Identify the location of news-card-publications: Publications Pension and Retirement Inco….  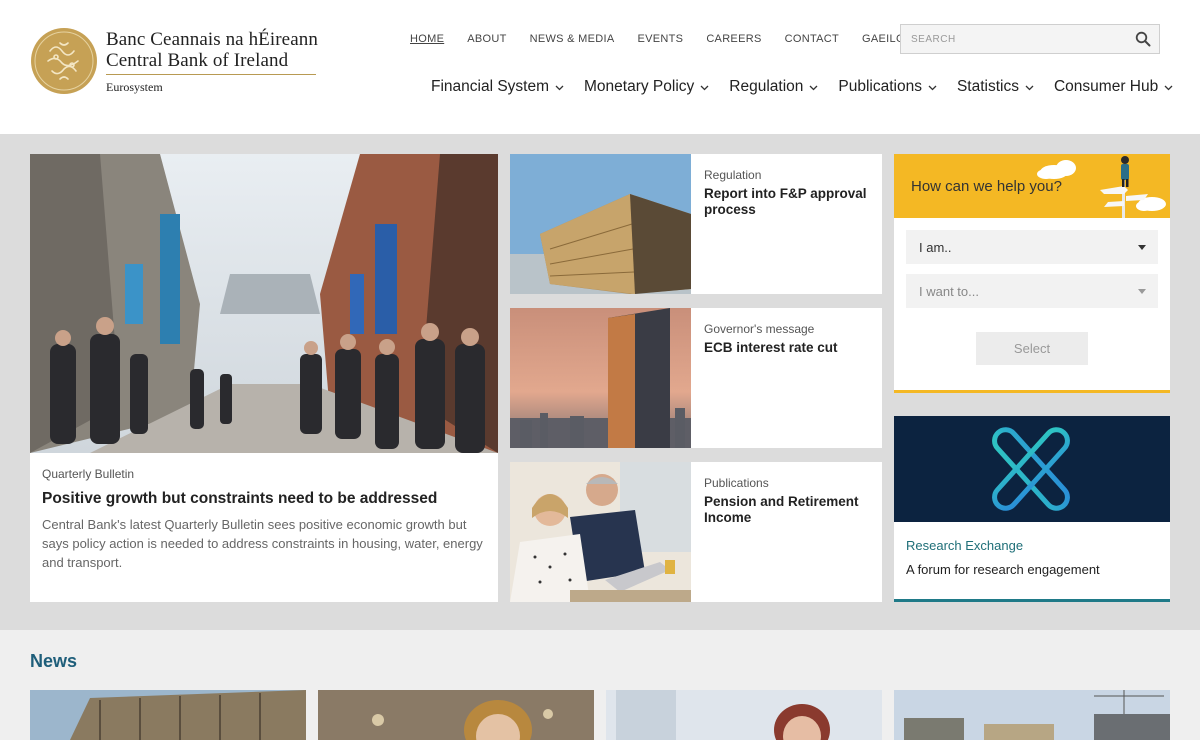
(696, 532).